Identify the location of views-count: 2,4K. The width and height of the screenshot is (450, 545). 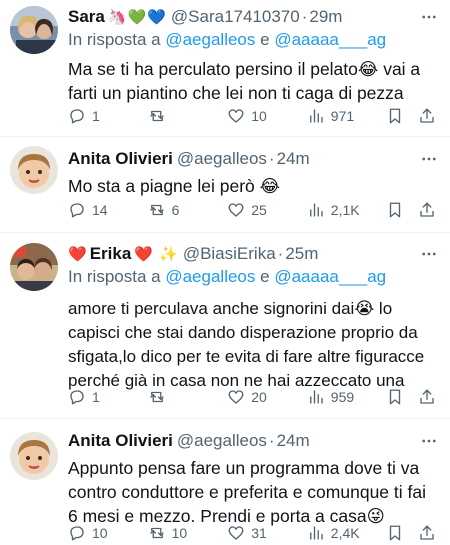
(345, 533).